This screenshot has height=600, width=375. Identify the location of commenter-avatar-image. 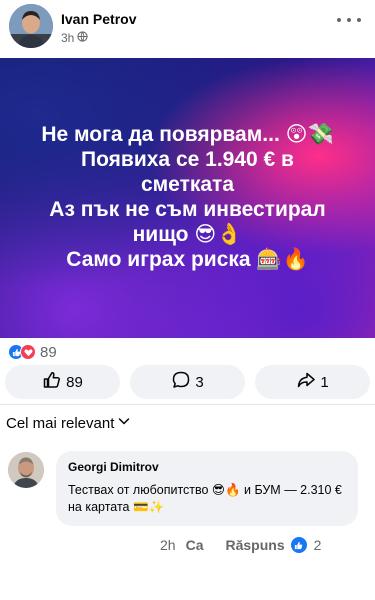
(26, 470).